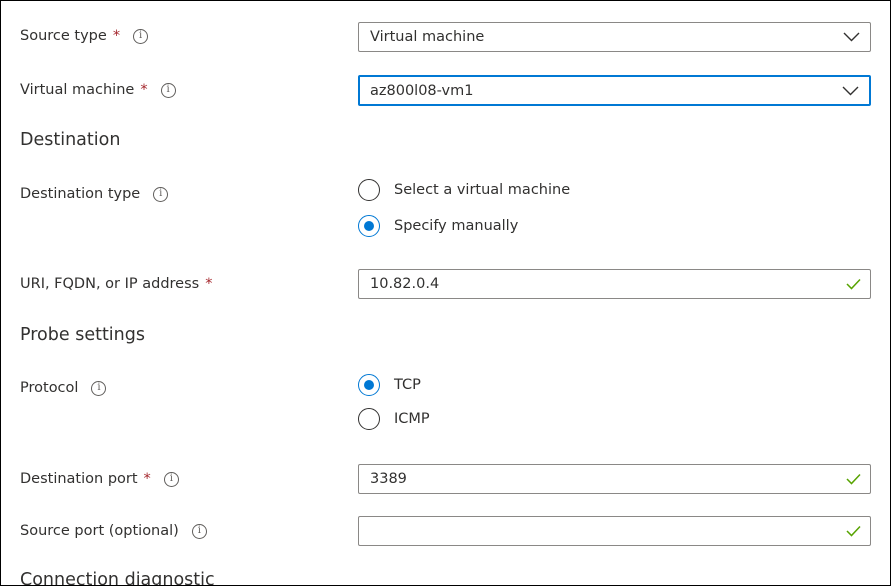  What do you see at coordinates (82, 335) in the screenshot?
I see `probe-settings-heading: Probe settings` at bounding box center [82, 335].